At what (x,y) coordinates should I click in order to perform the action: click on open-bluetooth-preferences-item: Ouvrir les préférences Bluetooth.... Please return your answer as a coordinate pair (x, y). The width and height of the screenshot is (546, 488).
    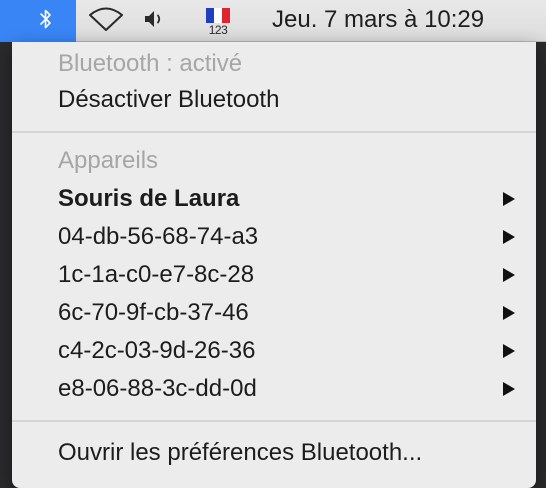
    Looking at the image, I should click on (287, 453).